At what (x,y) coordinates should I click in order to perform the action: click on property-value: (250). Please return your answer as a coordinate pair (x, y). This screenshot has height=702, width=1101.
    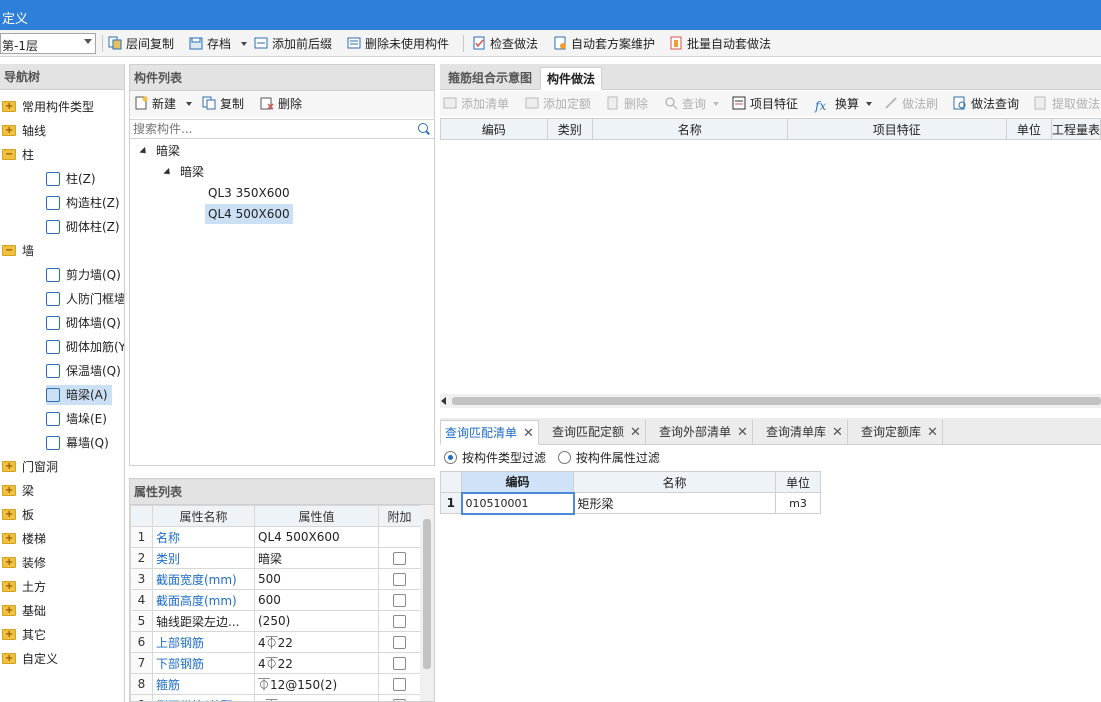
    Looking at the image, I should click on (316, 621).